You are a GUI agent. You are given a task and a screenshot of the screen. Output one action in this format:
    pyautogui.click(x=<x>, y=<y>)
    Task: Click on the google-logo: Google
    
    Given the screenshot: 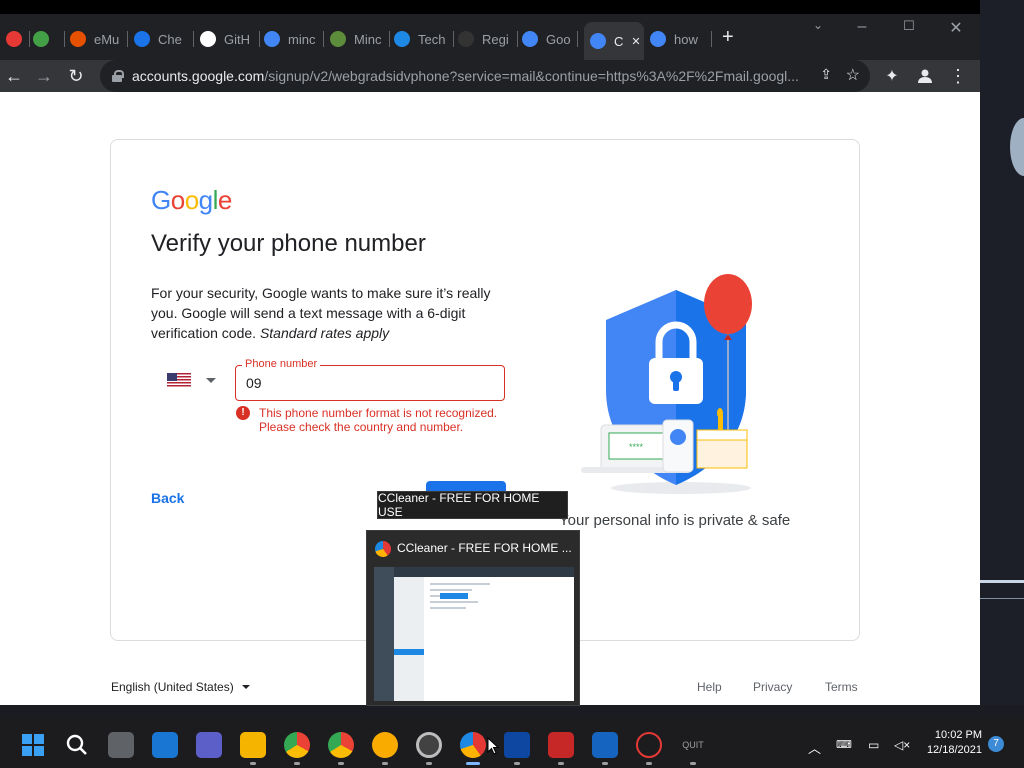 What is the action you would take?
    pyautogui.click(x=191, y=200)
    